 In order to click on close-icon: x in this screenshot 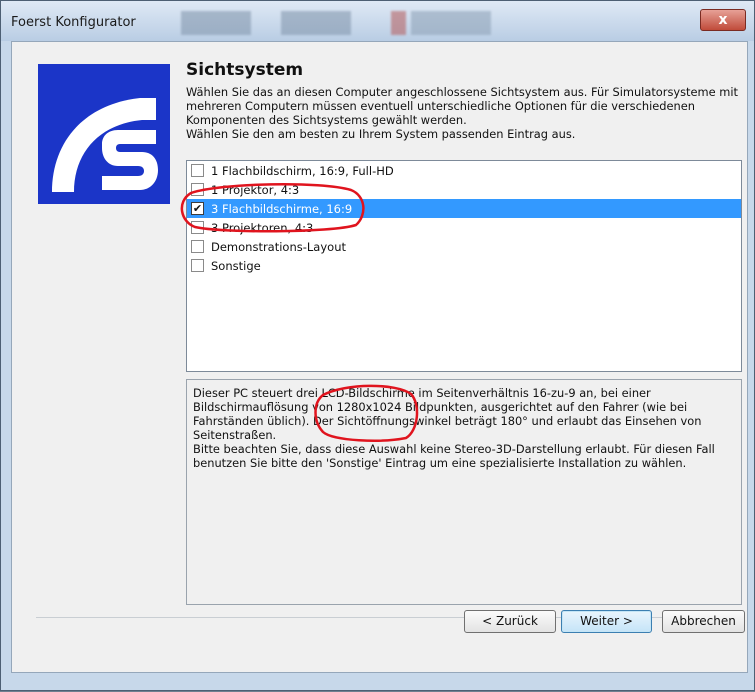, I will do `click(723, 20)`.